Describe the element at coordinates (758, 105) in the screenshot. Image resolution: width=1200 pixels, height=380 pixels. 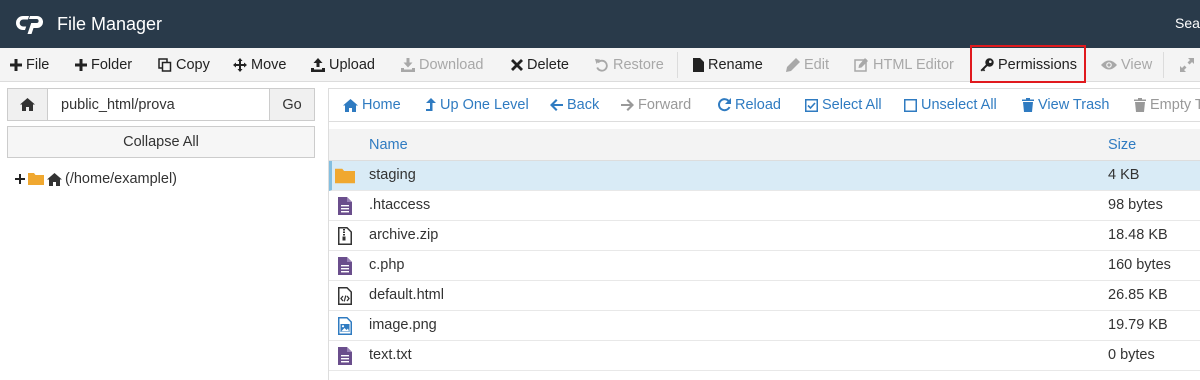
I see `reload-label: Reload` at that location.